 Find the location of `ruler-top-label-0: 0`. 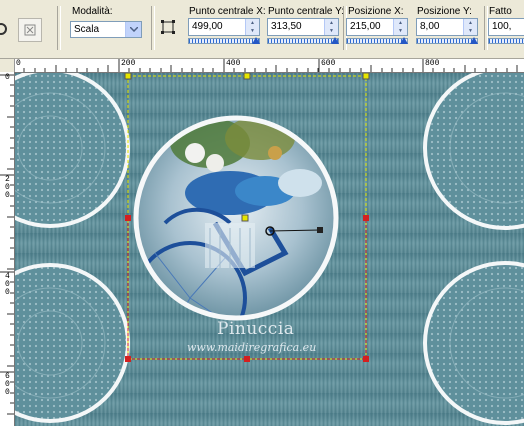

ruler-top-label-0: 0 is located at coordinates (18, 63).